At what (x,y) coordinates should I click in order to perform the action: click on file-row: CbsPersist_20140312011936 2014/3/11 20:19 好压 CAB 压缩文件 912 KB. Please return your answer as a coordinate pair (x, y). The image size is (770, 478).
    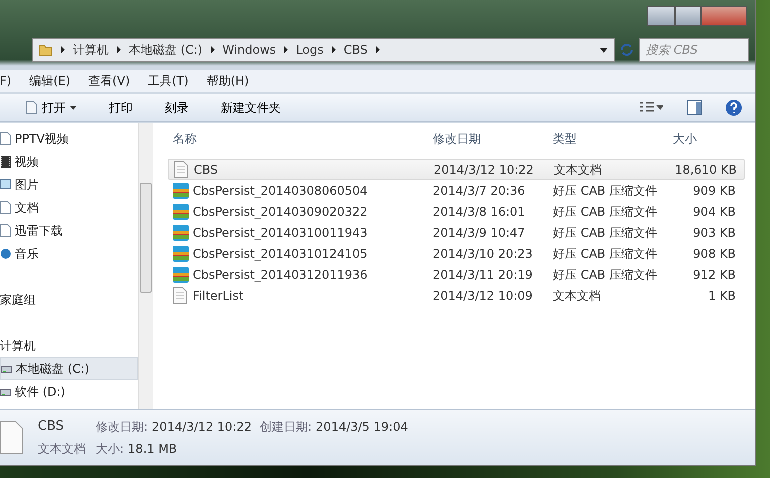
    Looking at the image, I should click on (456, 274).